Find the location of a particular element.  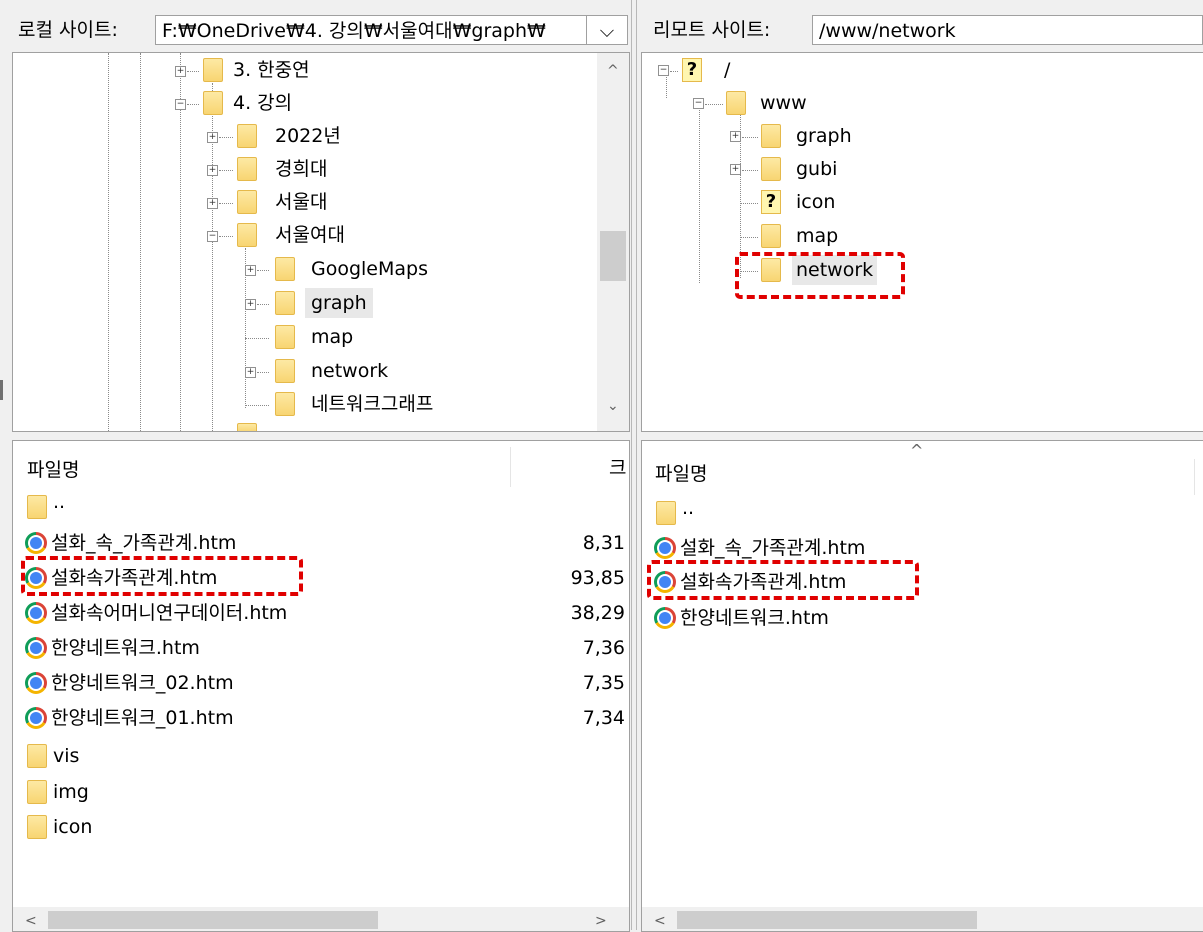

local-tree-item-map: map is located at coordinates (308, 337).